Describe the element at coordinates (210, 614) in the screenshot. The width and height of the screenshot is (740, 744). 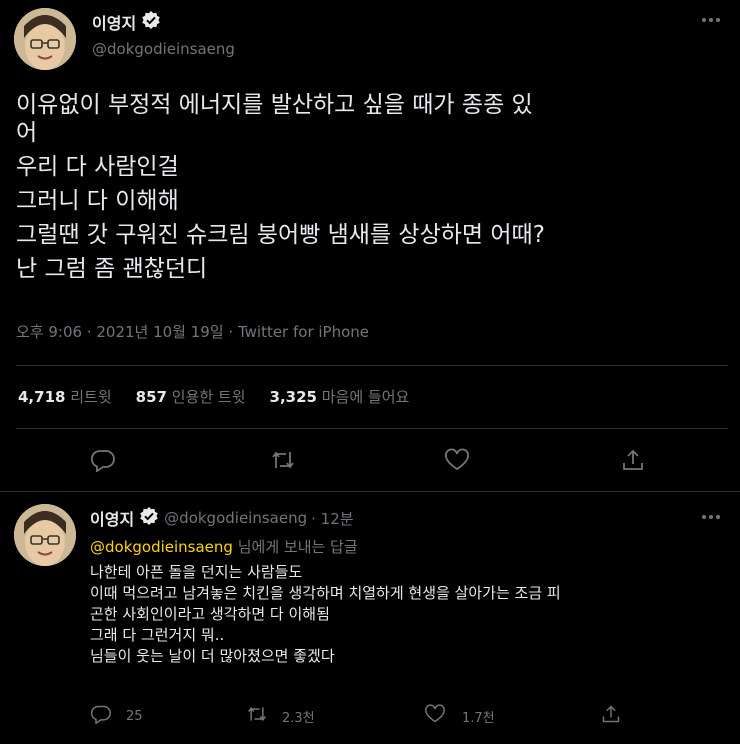
I see `reply-line: 곤한 사회인이라고 생각하면 다 이해됨` at that location.